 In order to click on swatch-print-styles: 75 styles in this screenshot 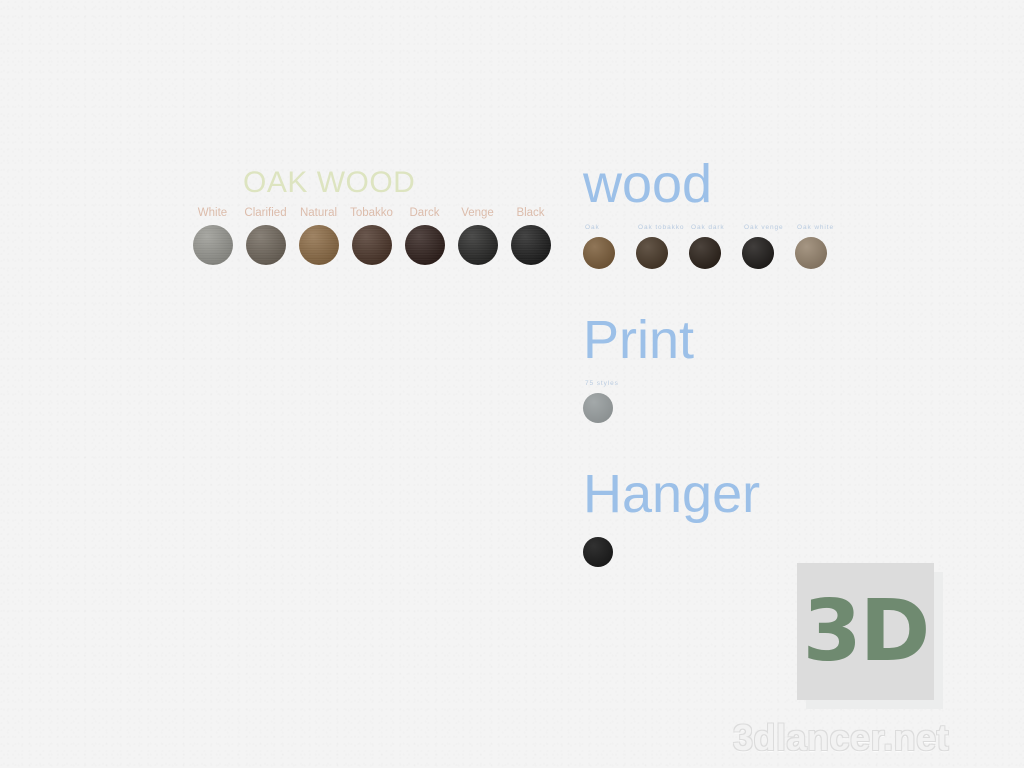, I will do `click(609, 401)`.